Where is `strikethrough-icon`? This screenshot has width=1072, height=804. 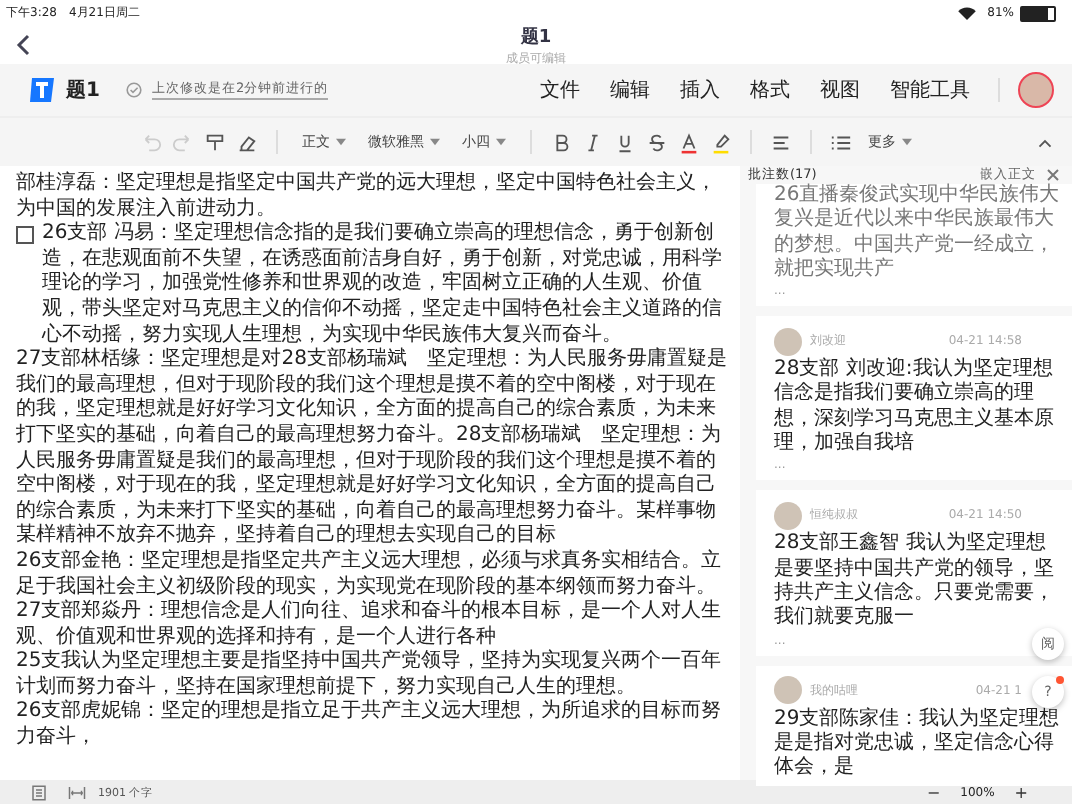
strikethrough-icon is located at coordinates (657, 142).